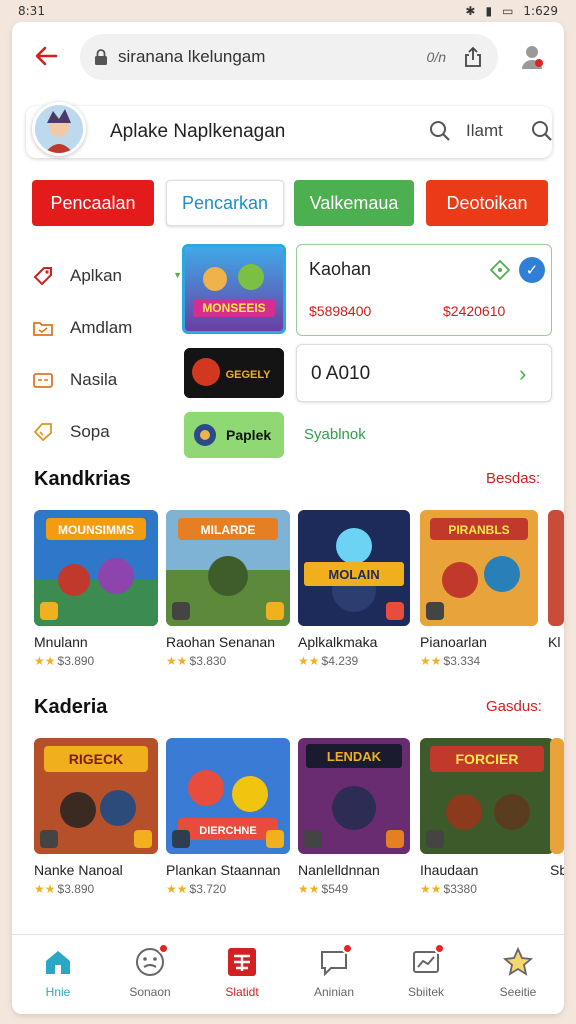 The image size is (576, 1024). I want to click on tab-sonaon: Sonaon, so click(150, 974).